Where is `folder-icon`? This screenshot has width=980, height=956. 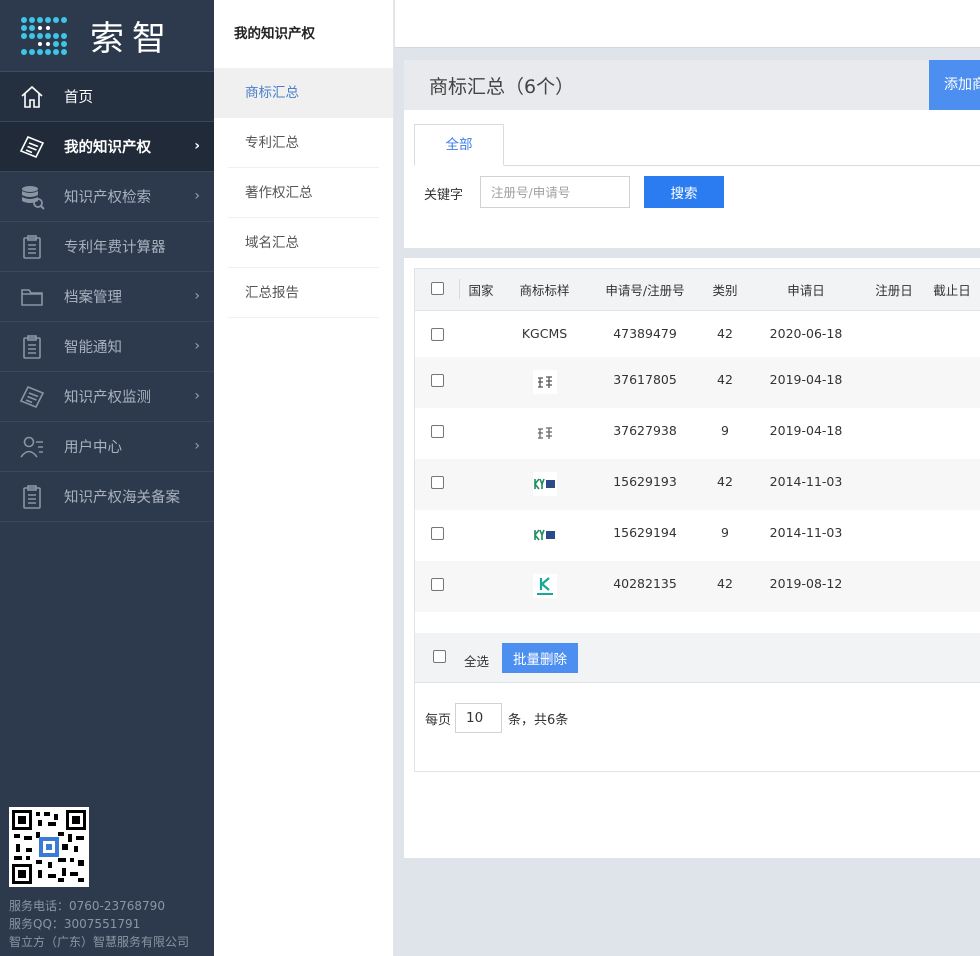
folder-icon is located at coordinates (32, 297).